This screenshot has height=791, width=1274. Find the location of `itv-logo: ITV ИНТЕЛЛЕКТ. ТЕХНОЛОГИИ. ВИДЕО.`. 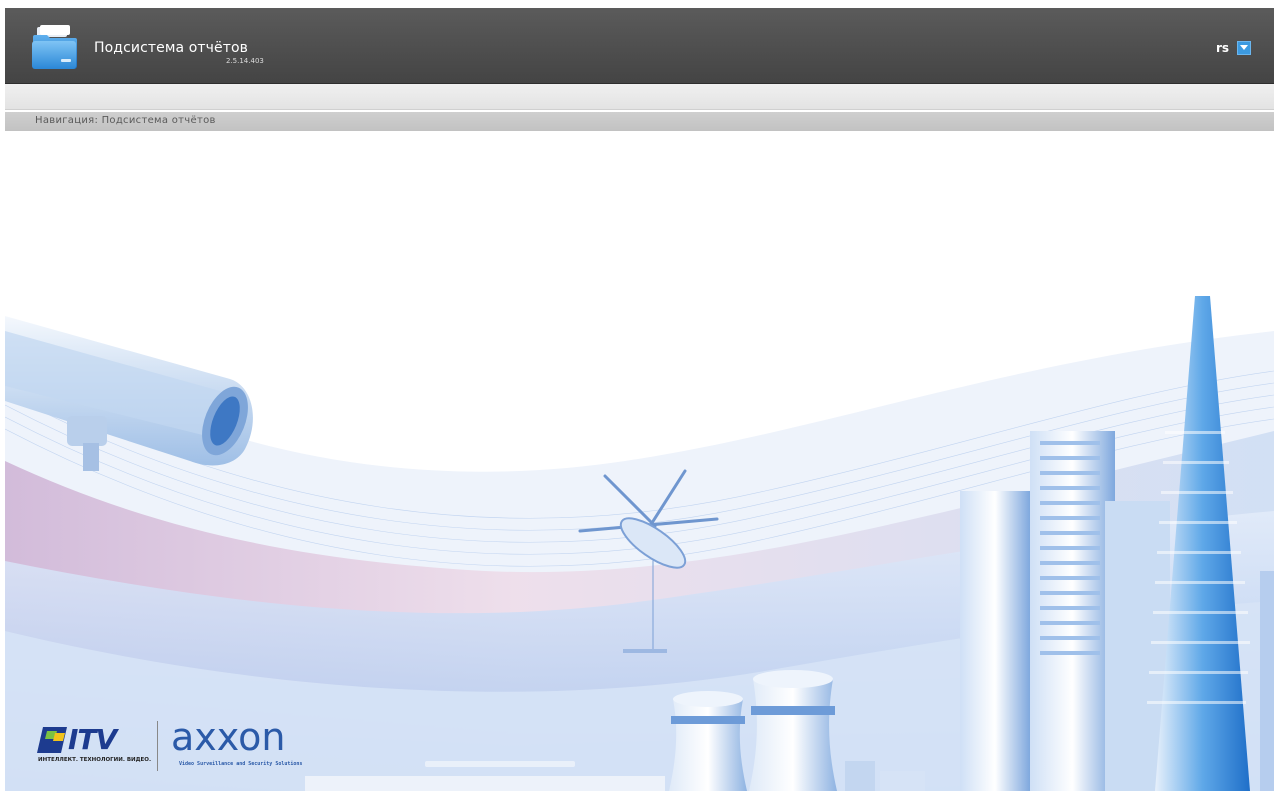

itv-logo: ITV ИНТЕЛЛЕКТ. ТЕХНОЛОГИИ. ВИДЕО. is located at coordinates (93, 748).